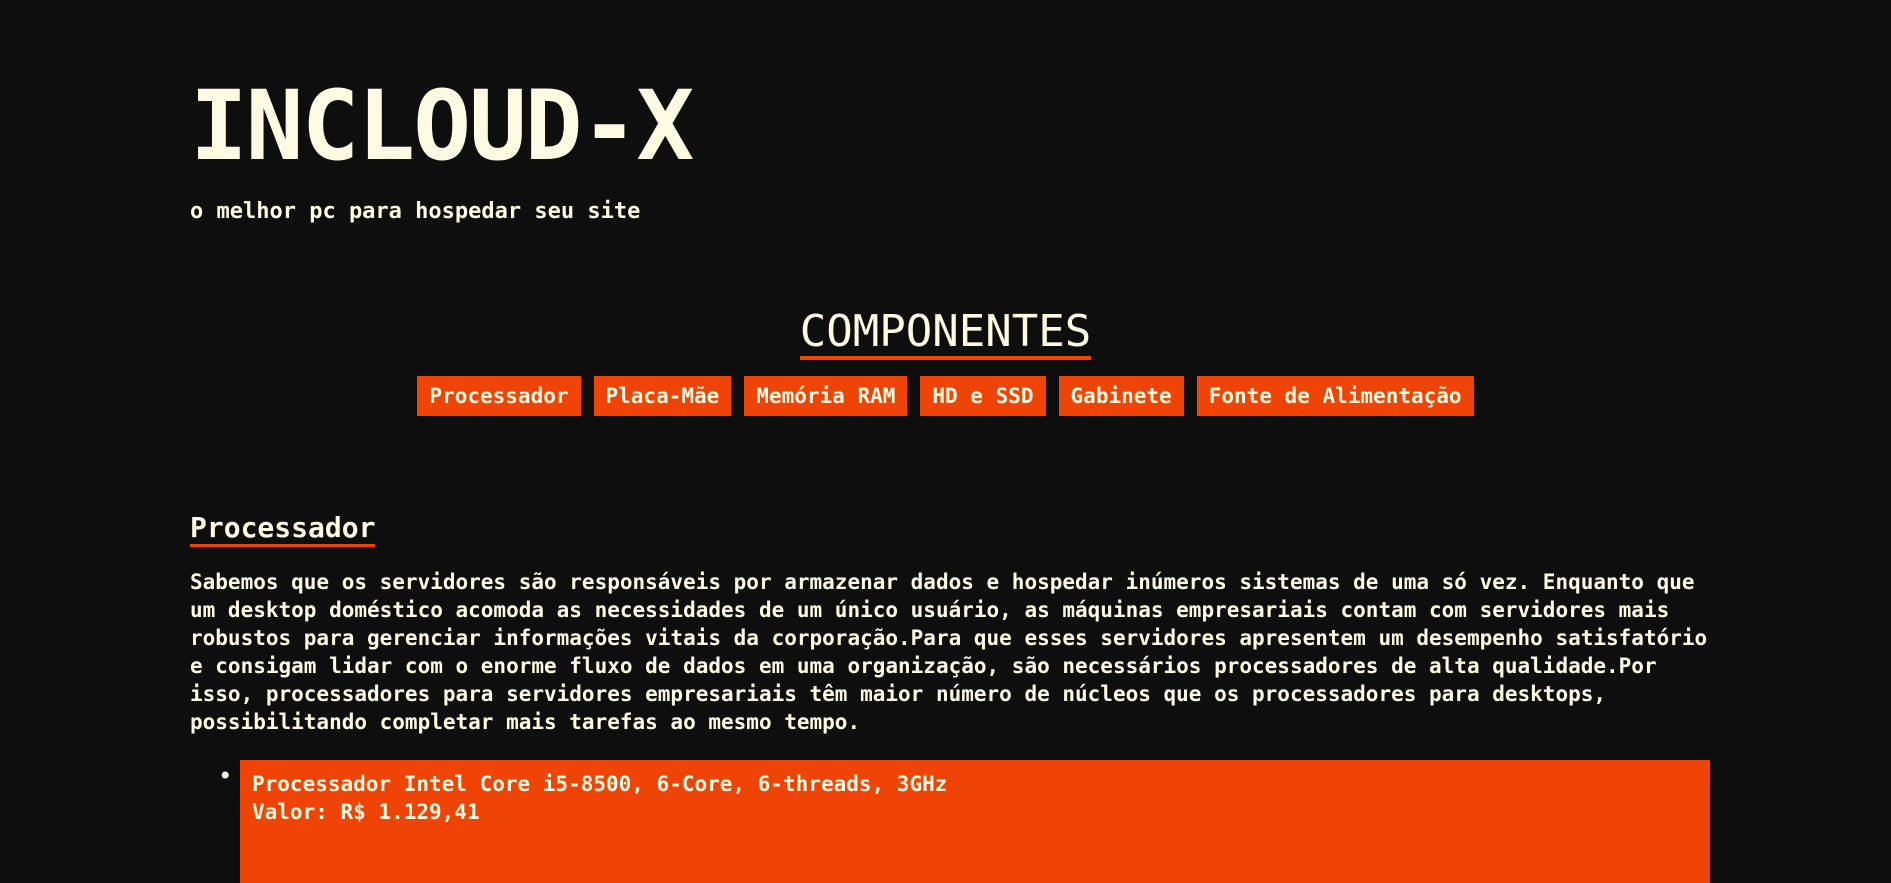 This screenshot has width=1891, height=883. I want to click on product-price-row: Valor: R$ 1.129,41, so click(366, 812).